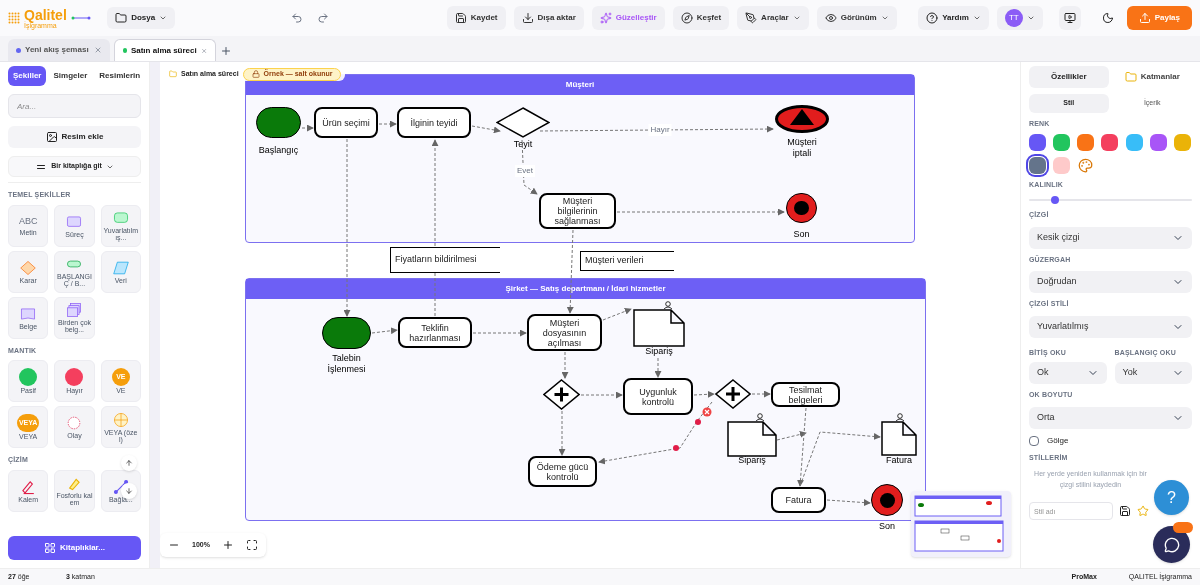 Image resolution: width=1200 pixels, height=585 pixels. I want to click on end-arrow-select: Ok, so click(1068, 373).